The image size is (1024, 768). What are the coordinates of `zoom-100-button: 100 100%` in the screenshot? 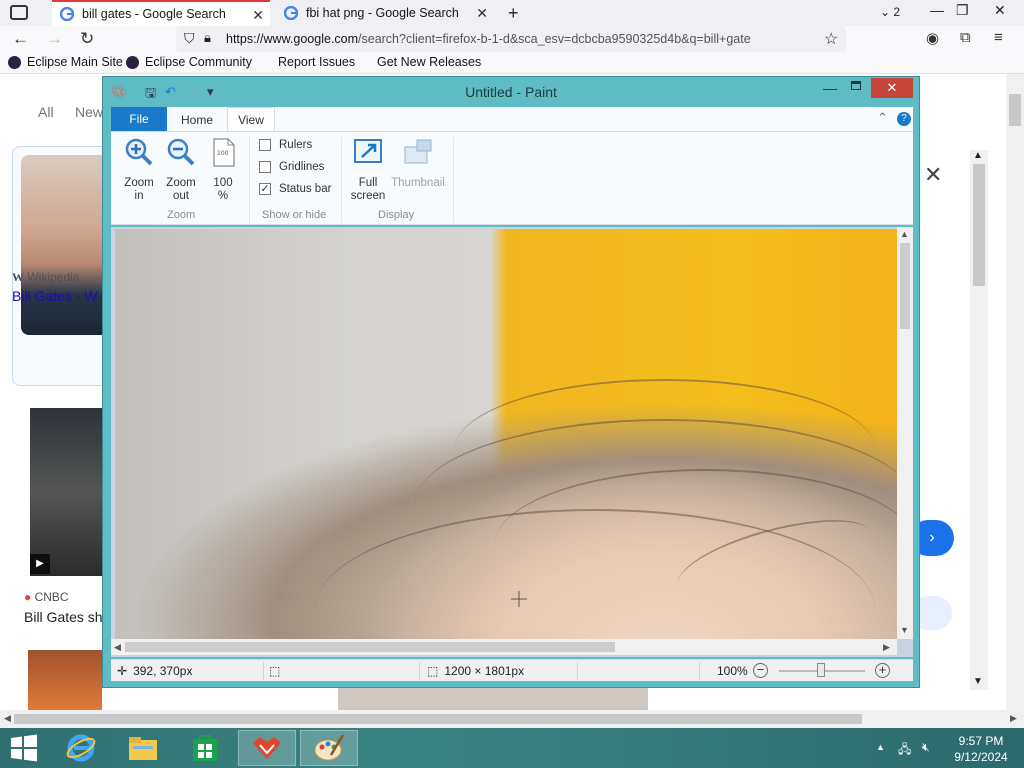 It's located at (223, 170).